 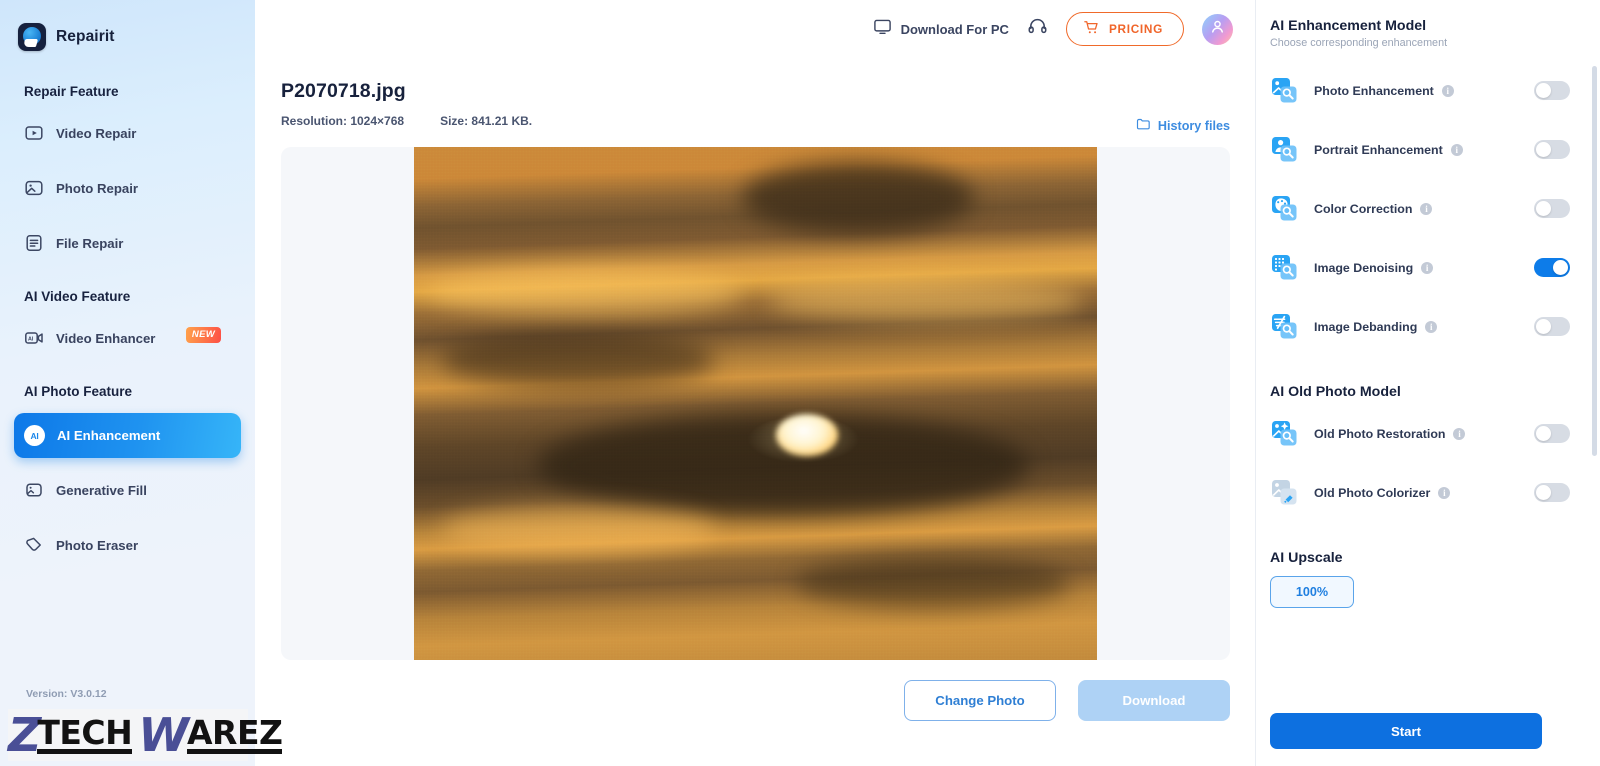 What do you see at coordinates (1420, 326) in the screenshot?
I see `model-row-image-debanding: Image Debanding i` at bounding box center [1420, 326].